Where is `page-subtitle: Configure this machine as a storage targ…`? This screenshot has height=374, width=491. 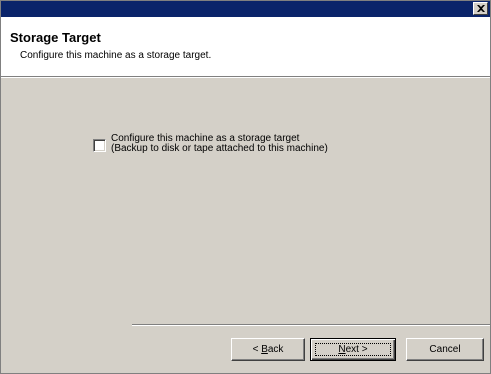
page-subtitle: Configure this machine as a storage targ… is located at coordinates (116, 55).